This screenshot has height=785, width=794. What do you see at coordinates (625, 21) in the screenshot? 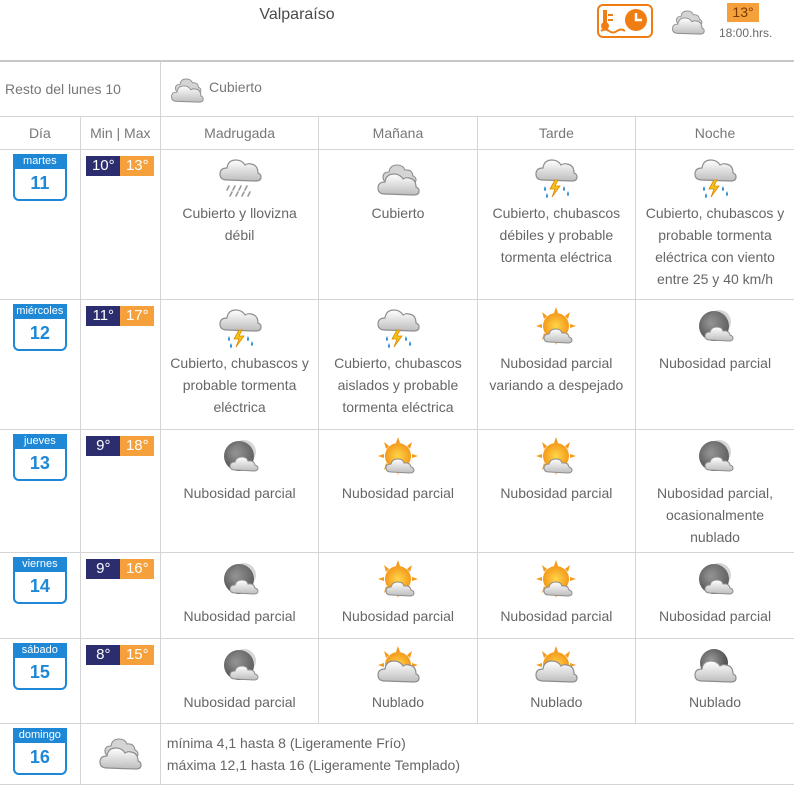
I see `thermometer-clock-icon` at bounding box center [625, 21].